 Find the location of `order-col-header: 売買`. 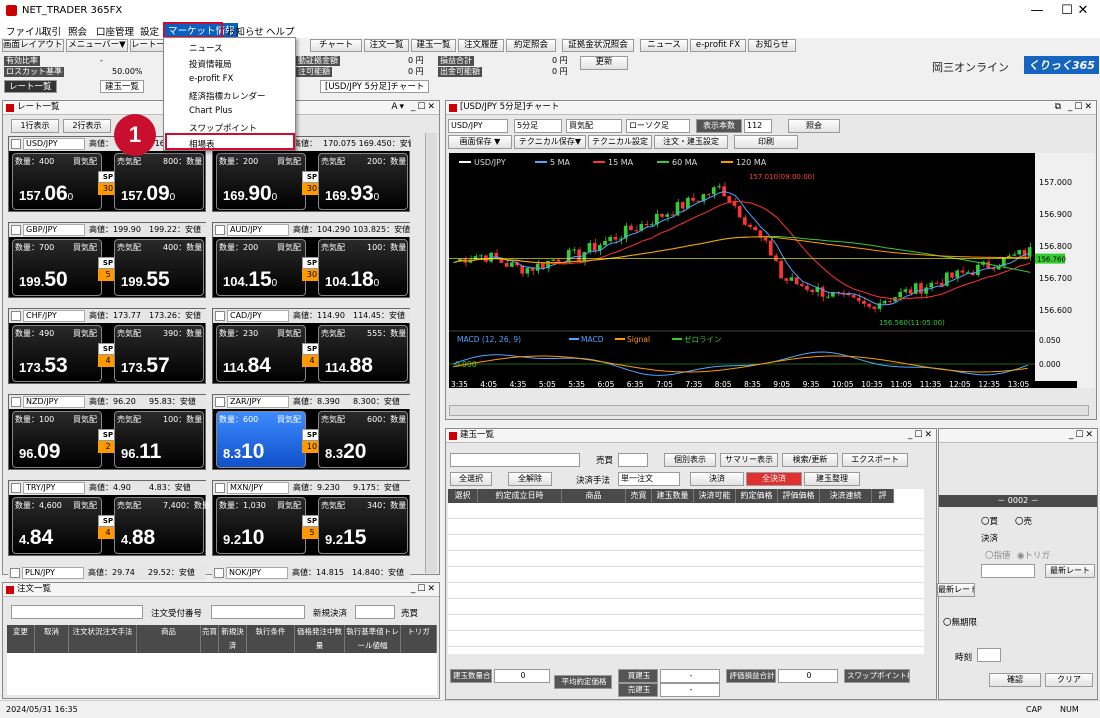

order-col-header: 売買 is located at coordinates (210, 639).